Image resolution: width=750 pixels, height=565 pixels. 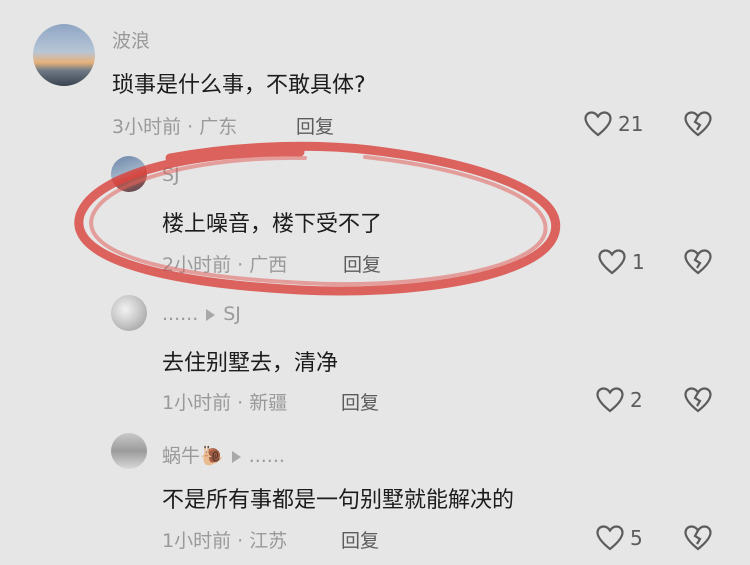 I want to click on comment-text: 楼上噪音，楼下受不了, so click(x=272, y=224).